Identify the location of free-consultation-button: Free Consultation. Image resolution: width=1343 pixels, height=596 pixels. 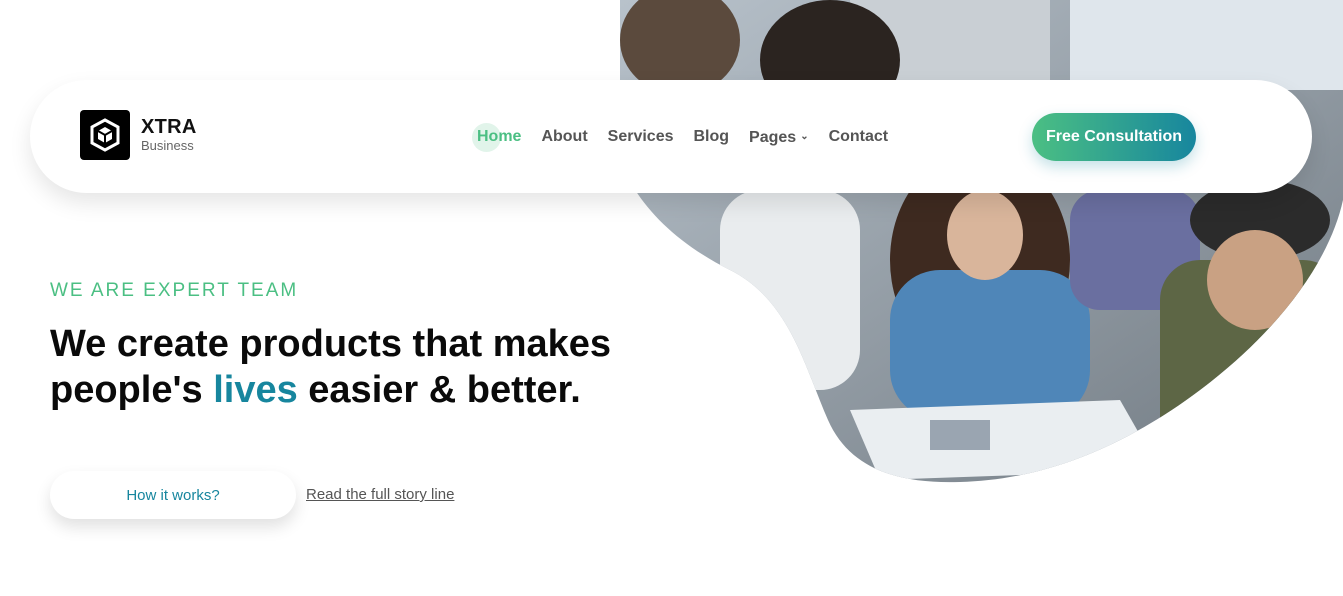
(1114, 137).